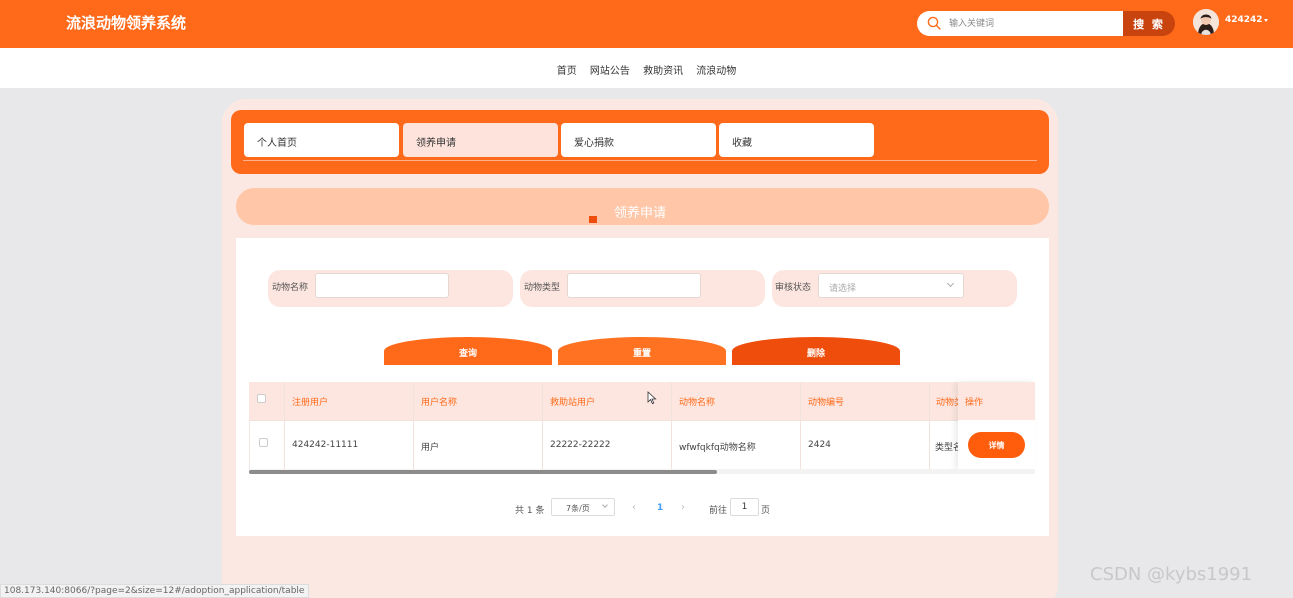 This screenshot has height=598, width=1293. I want to click on header-user-name: 用户名称, so click(439, 401).